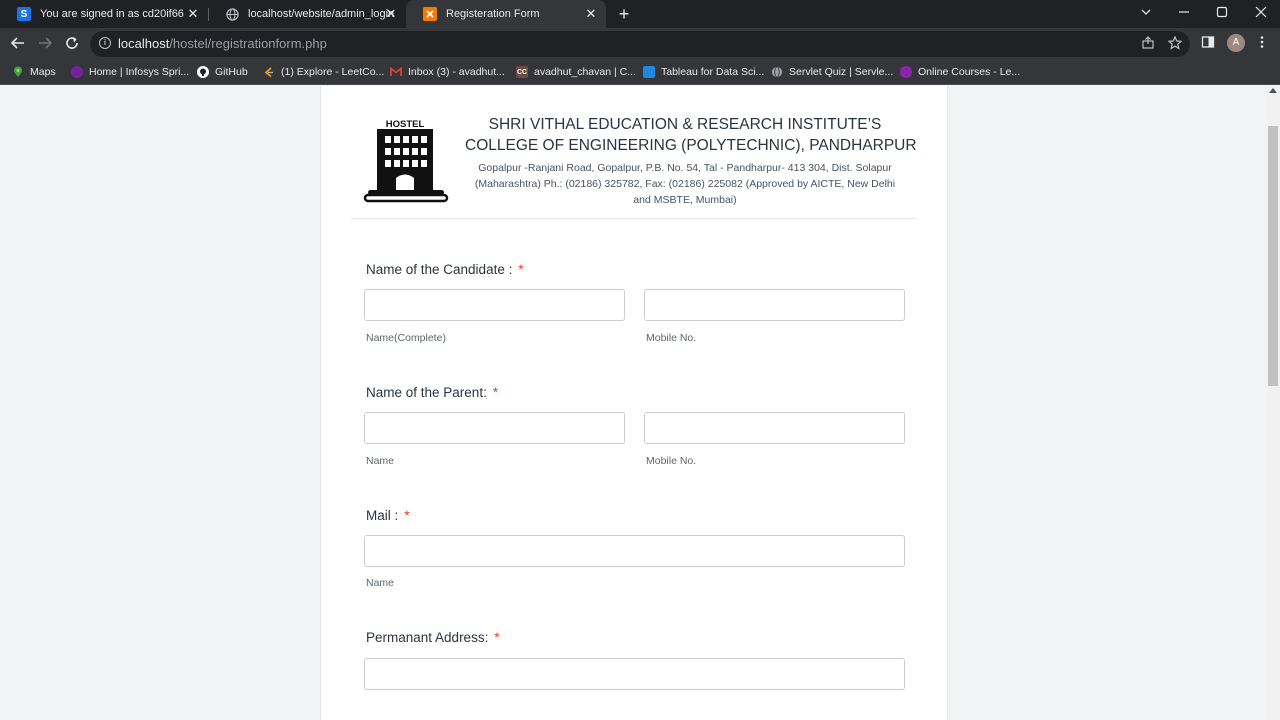 This screenshot has height=720, width=1280. I want to click on hostel-building-logo: HOSTEL, so click(406, 161).